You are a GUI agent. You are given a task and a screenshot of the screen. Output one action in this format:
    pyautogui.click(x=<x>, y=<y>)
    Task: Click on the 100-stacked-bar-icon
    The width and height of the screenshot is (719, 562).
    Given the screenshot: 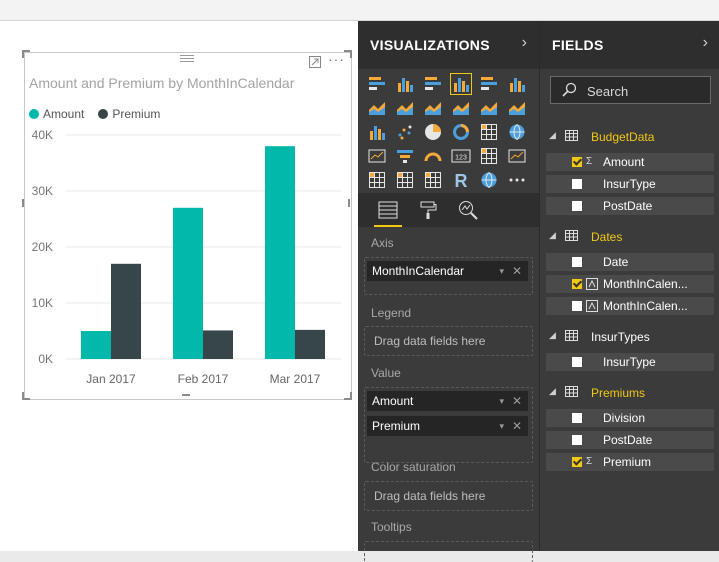 What is the action you would take?
    pyautogui.click(x=489, y=84)
    